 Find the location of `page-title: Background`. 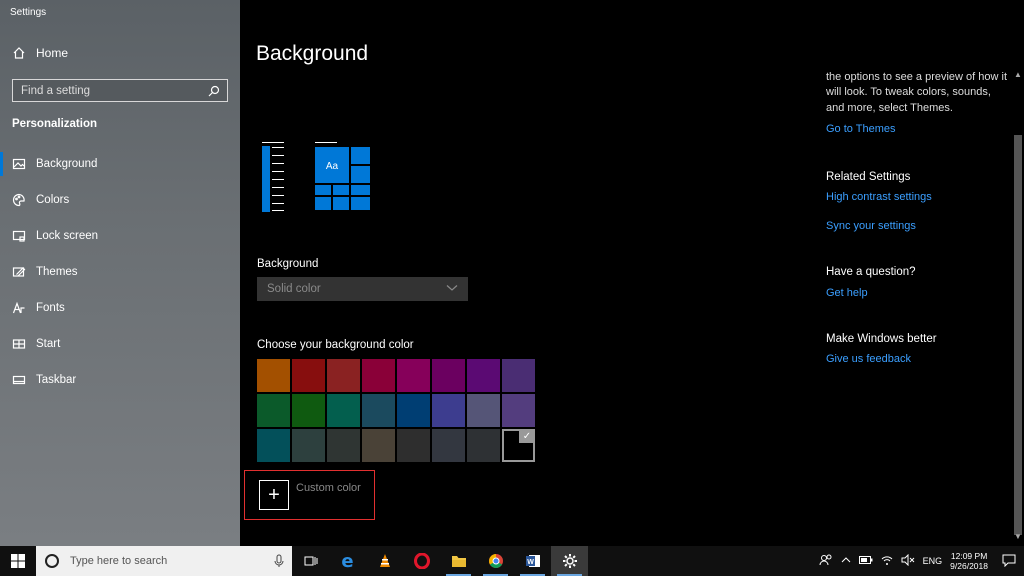

page-title: Background is located at coordinates (312, 53).